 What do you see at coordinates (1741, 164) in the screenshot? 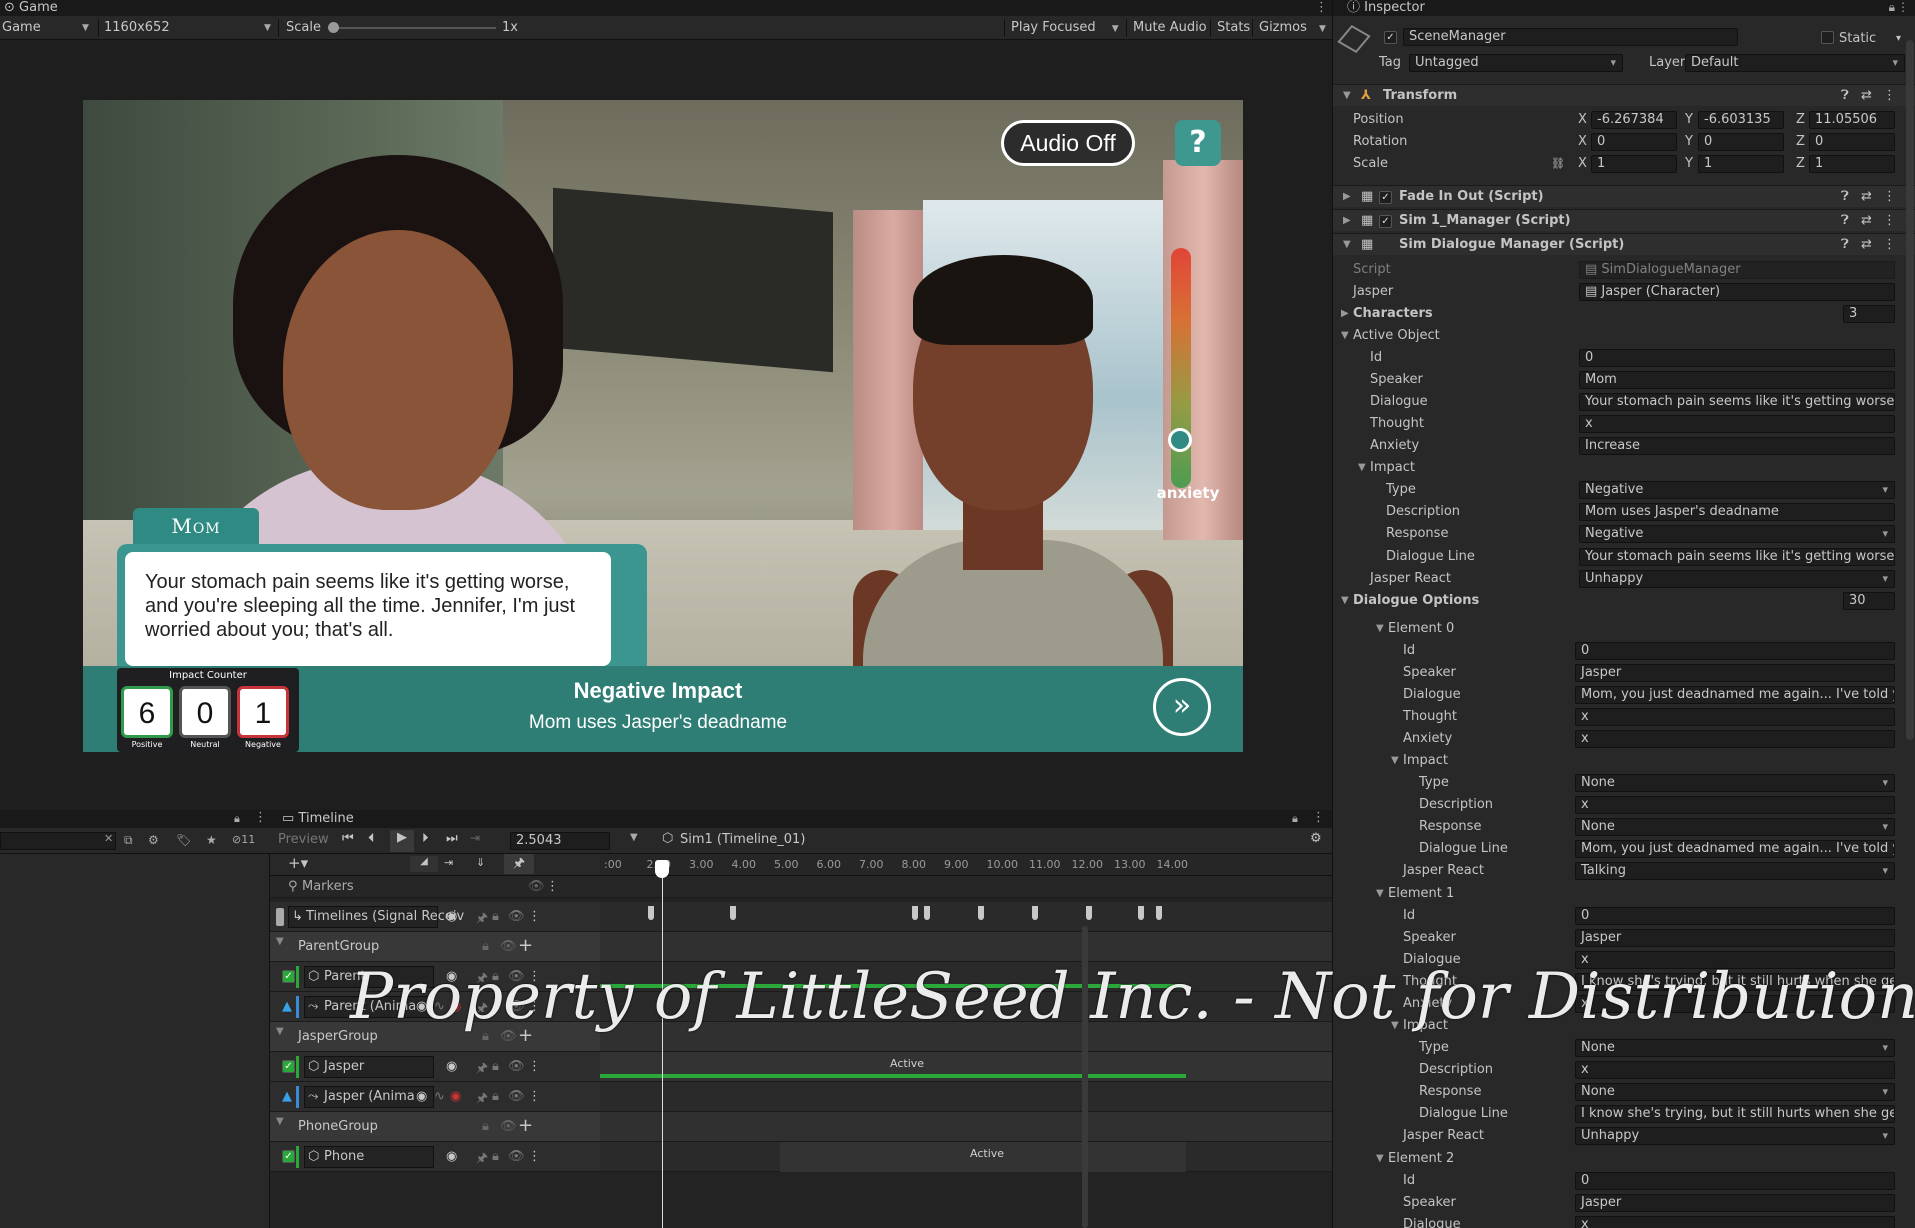
I see `scale-y-field: 1` at bounding box center [1741, 164].